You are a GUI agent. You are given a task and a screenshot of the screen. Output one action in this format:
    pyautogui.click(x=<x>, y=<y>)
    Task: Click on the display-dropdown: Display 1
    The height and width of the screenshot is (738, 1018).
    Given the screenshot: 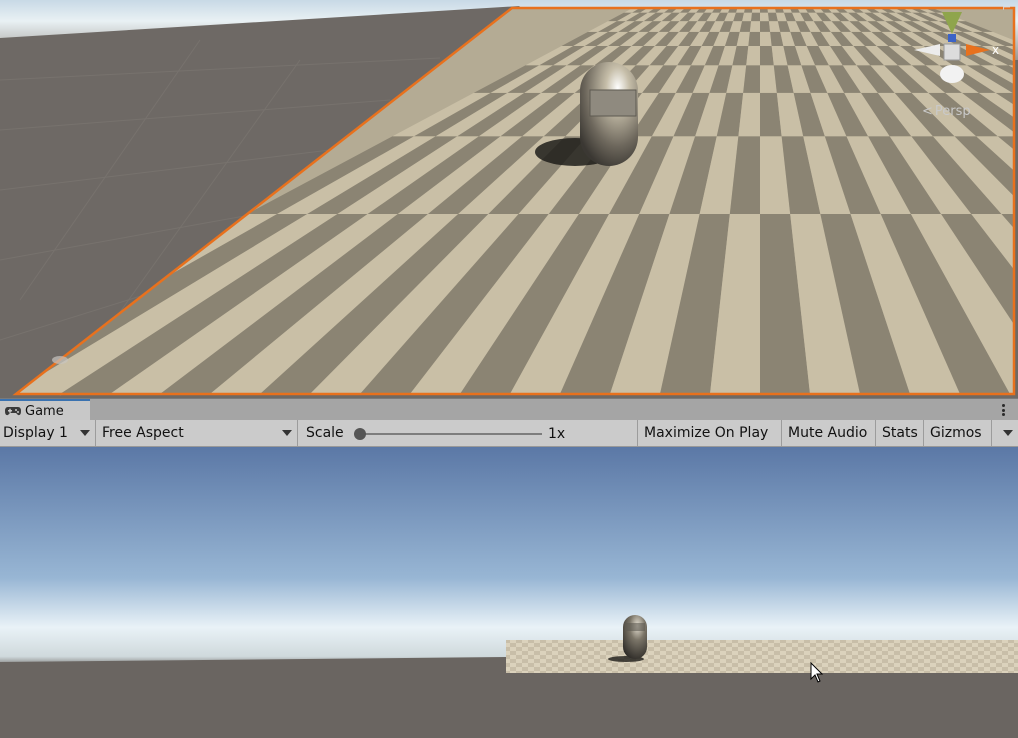 What is the action you would take?
    pyautogui.click(x=48, y=433)
    